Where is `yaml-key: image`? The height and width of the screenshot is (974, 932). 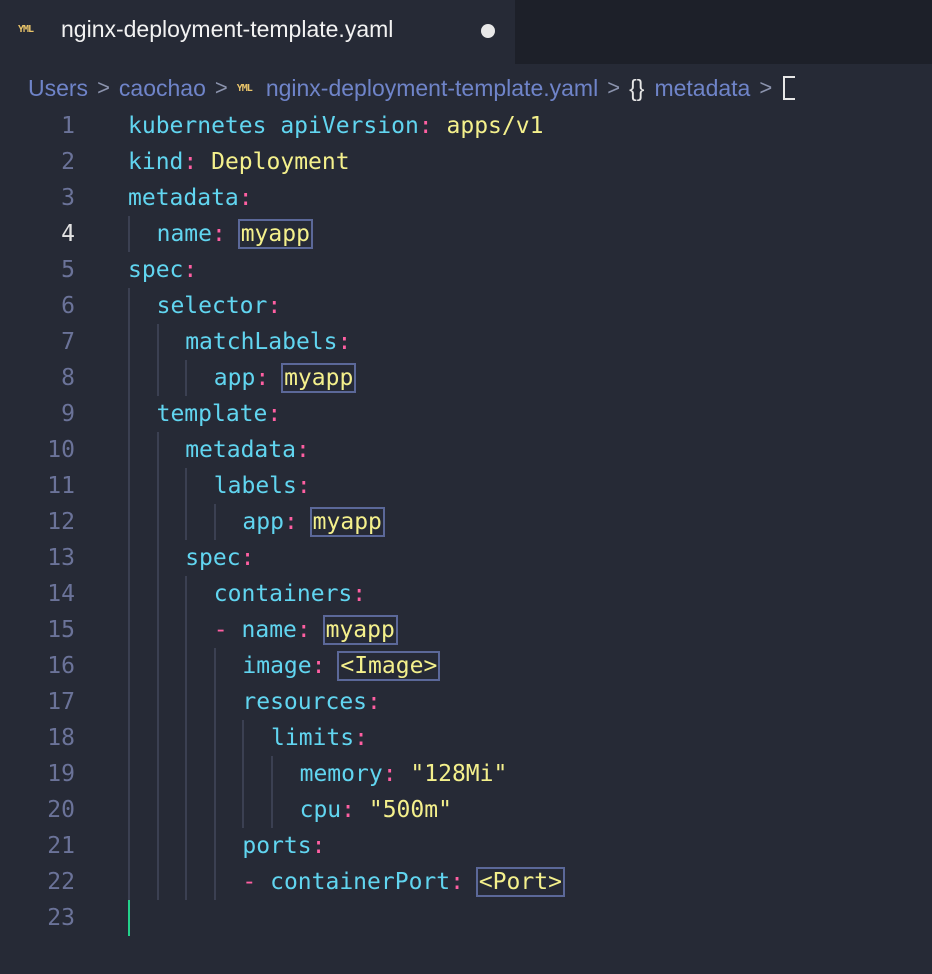
yaml-key: image is located at coordinates (277, 666).